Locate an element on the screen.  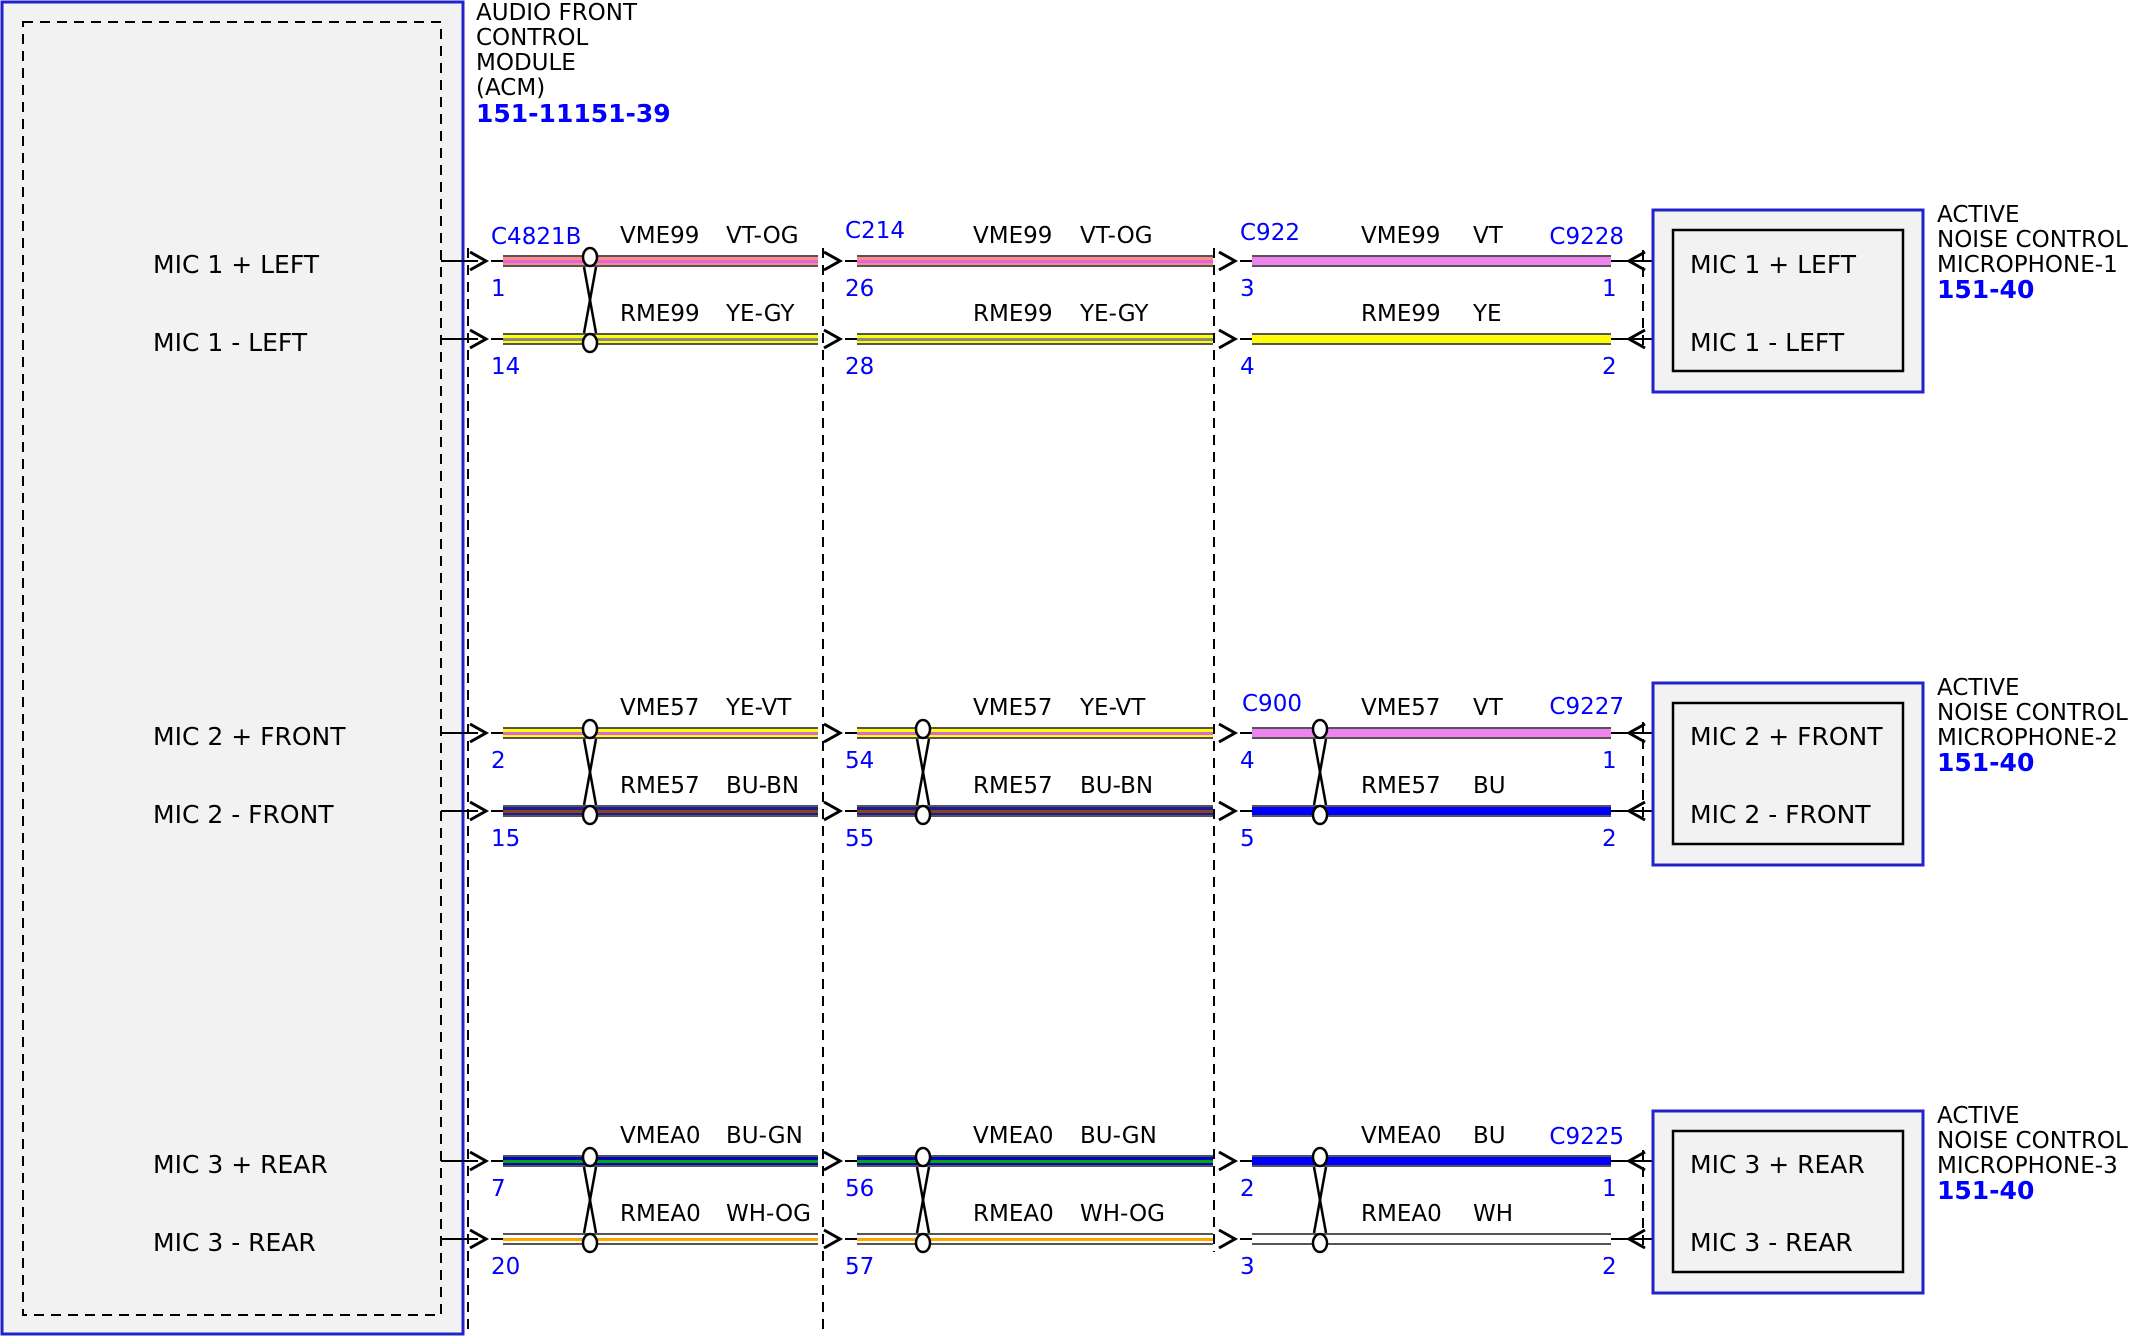
microphone-pin-label: MIC 1 - LEFT is located at coordinates (1767, 342).